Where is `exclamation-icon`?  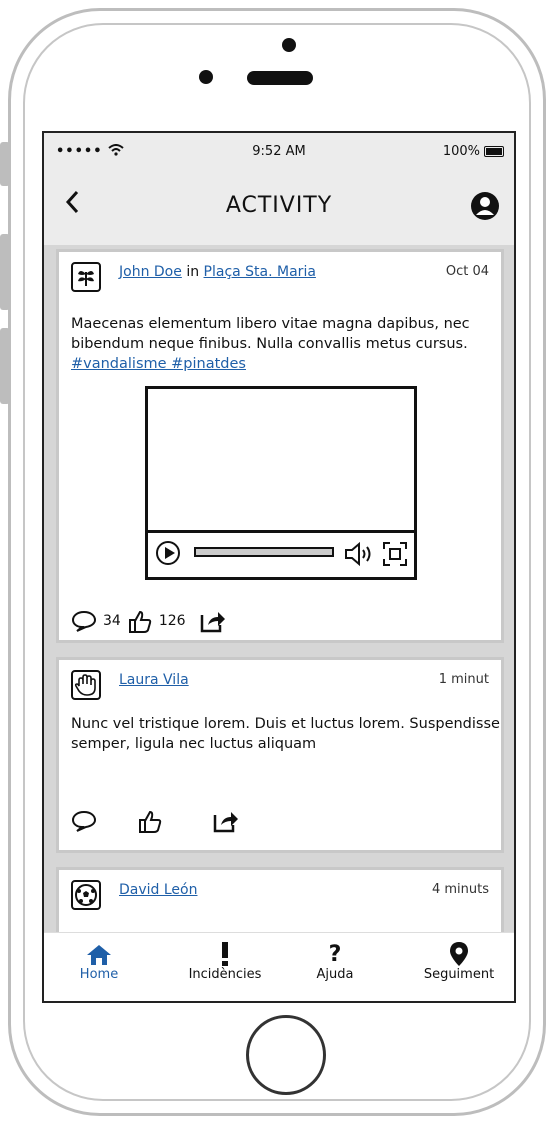
exclamation-icon is located at coordinates (225, 953).